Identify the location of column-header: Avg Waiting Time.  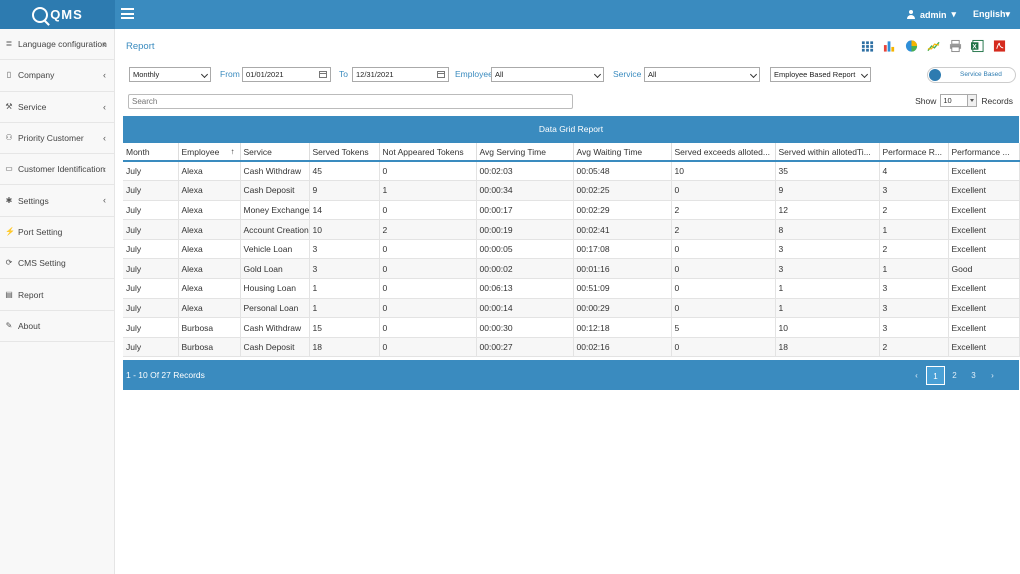
(622, 152).